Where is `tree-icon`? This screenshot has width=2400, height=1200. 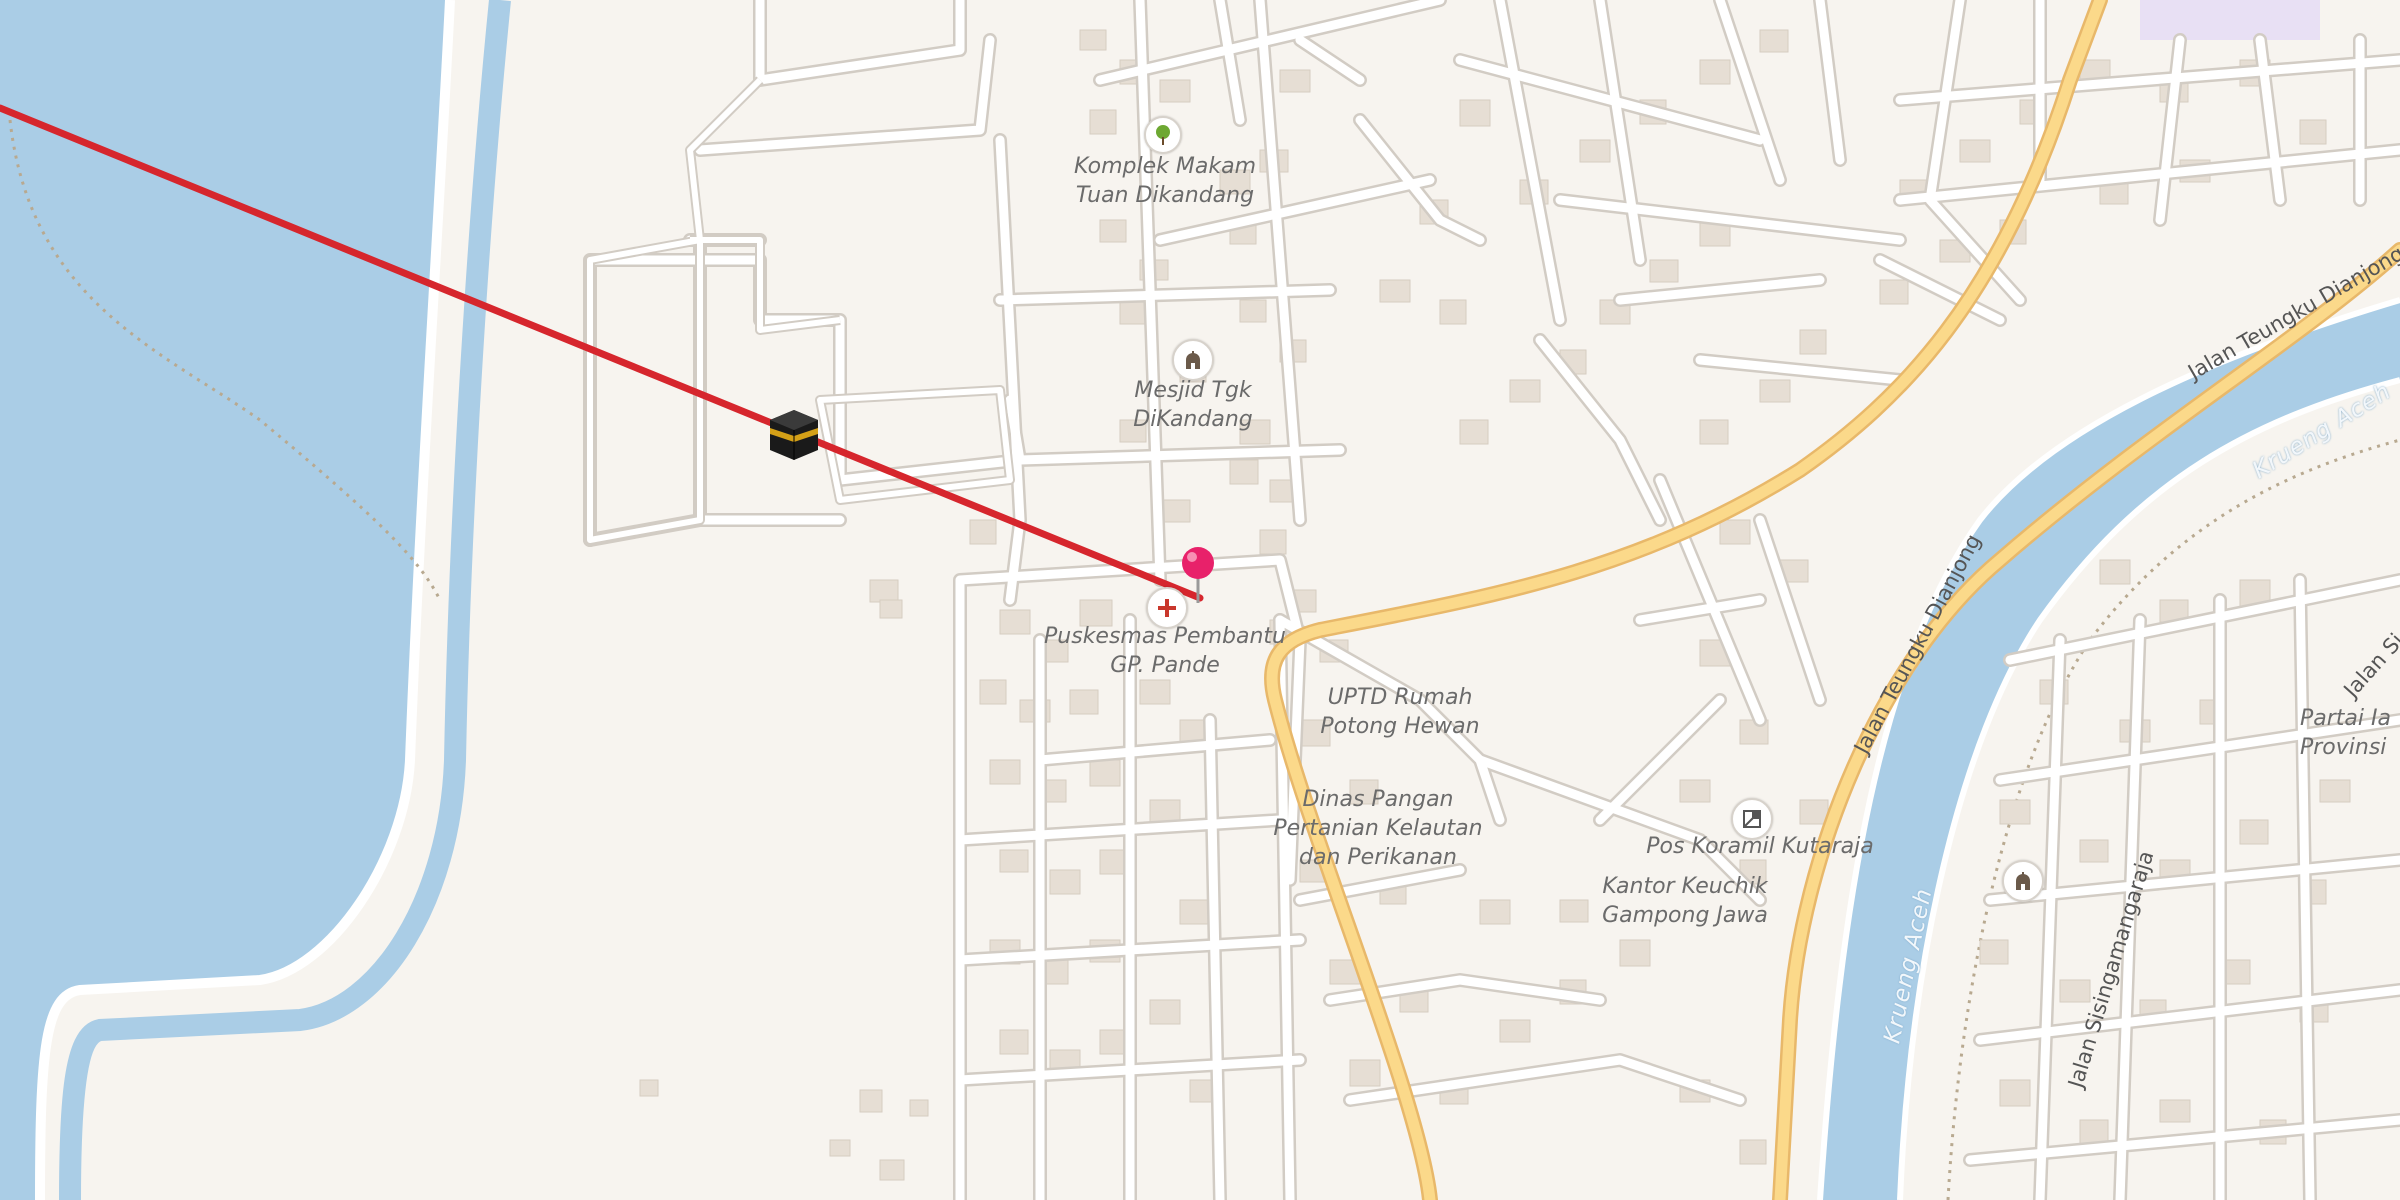
tree-icon is located at coordinates (1163, 135).